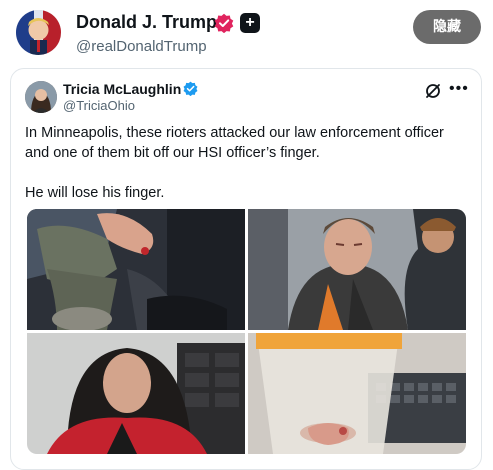 This screenshot has height=470, width=493. Describe the element at coordinates (459, 89) in the screenshot. I see `more-options-icon: •••` at that location.